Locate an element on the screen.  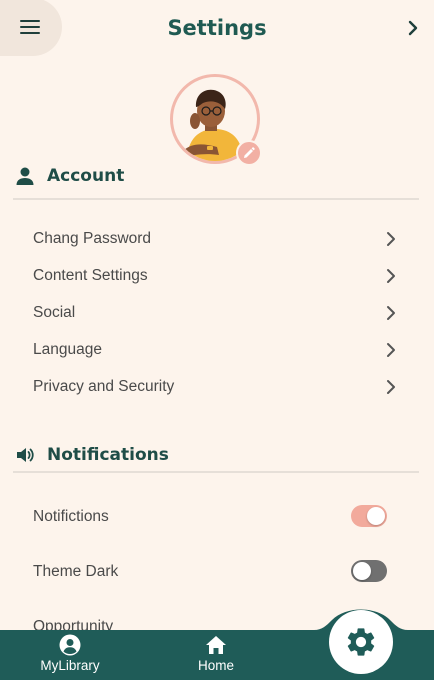
account-item-privacy-security: Privacy and Security is located at coordinates (217, 386).